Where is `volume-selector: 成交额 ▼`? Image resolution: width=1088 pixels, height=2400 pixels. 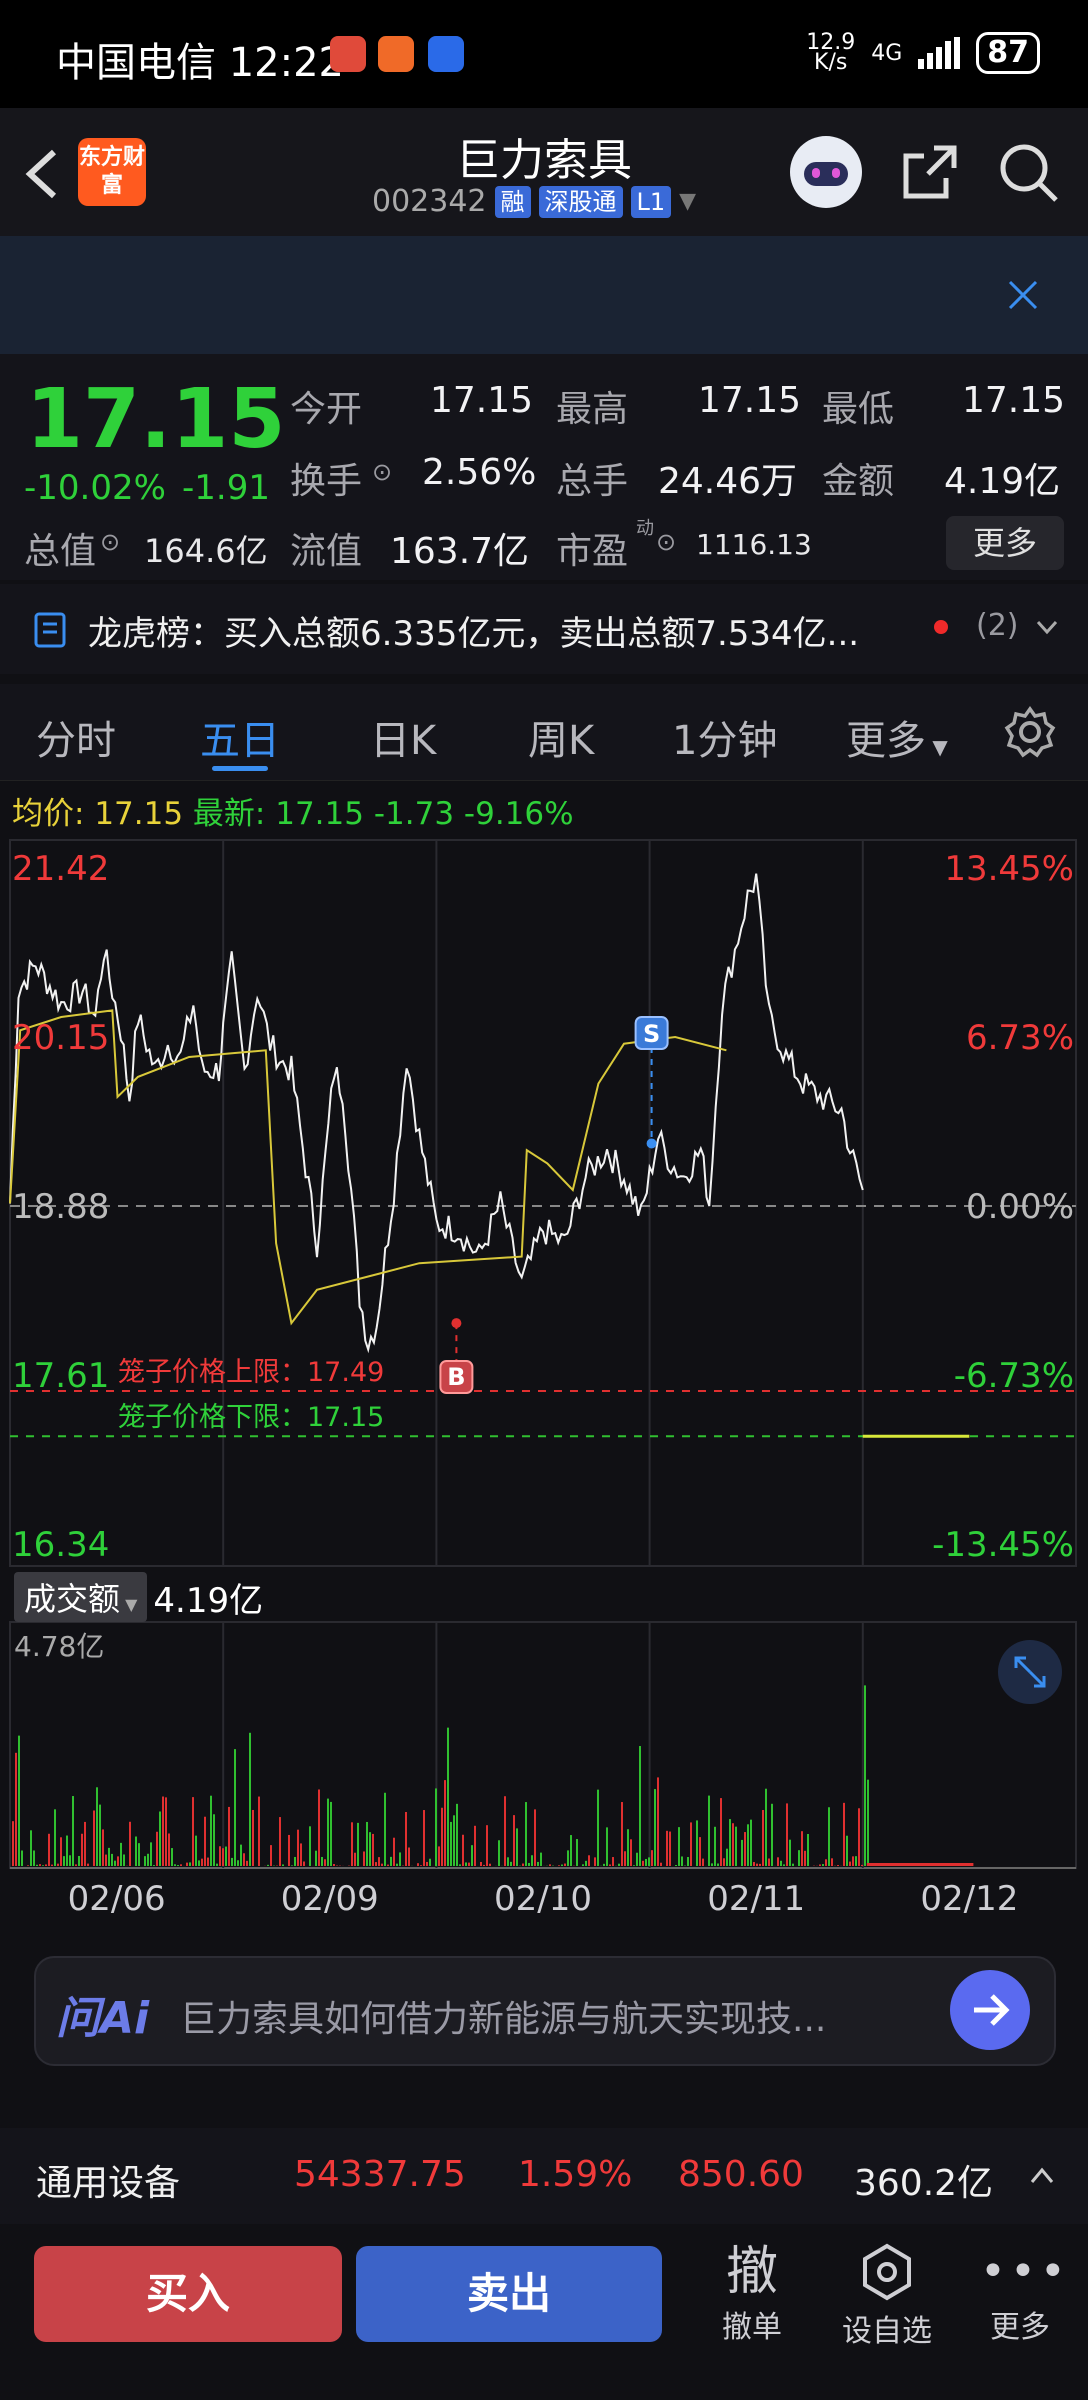 volume-selector: 成交额 ▼ is located at coordinates (81, 1597).